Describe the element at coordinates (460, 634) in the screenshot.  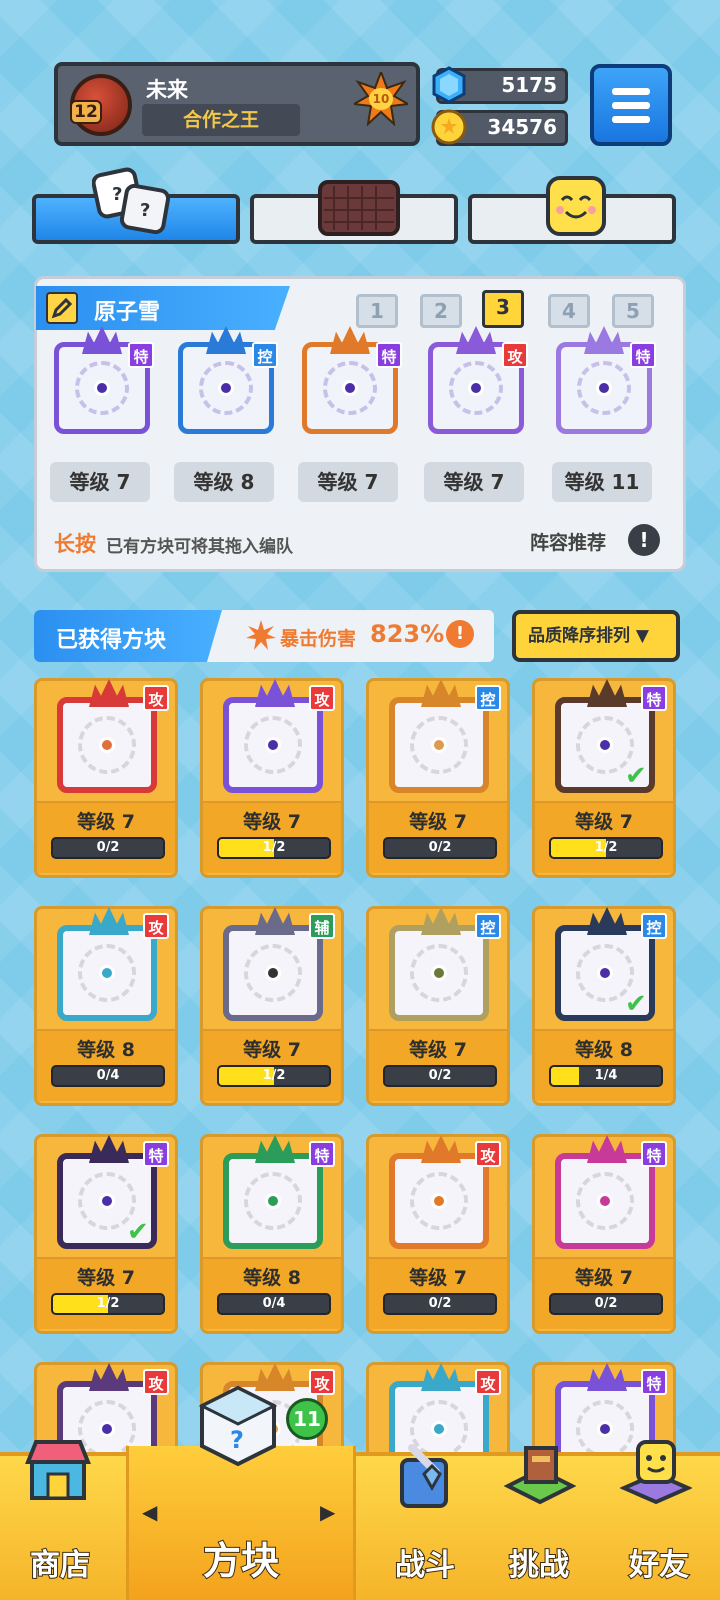
I see `crit-info-icon: !` at that location.